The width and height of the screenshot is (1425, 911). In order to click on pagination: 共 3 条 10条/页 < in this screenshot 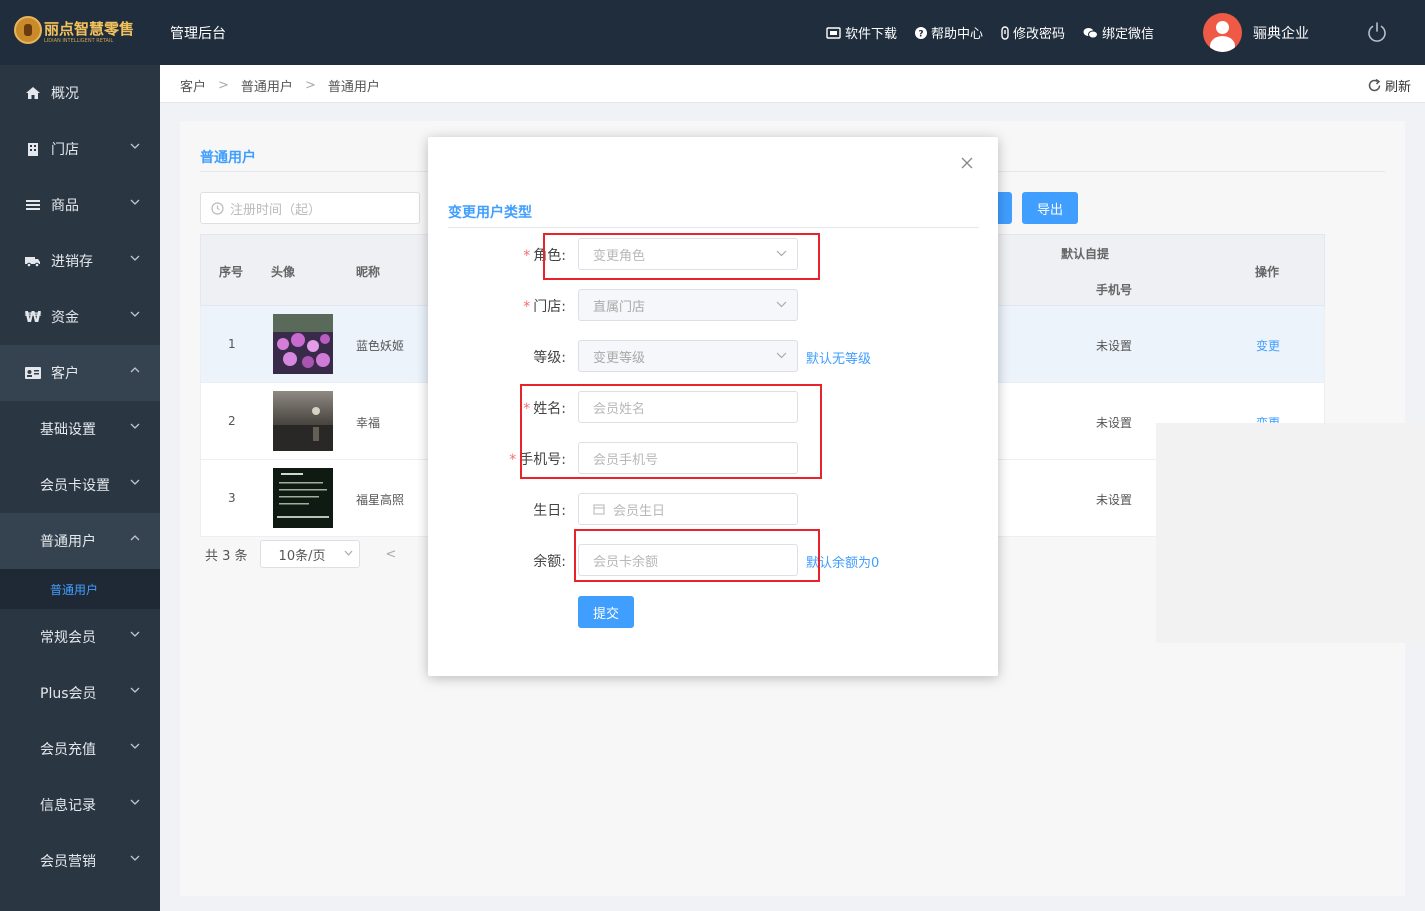, I will do `click(300, 554)`.